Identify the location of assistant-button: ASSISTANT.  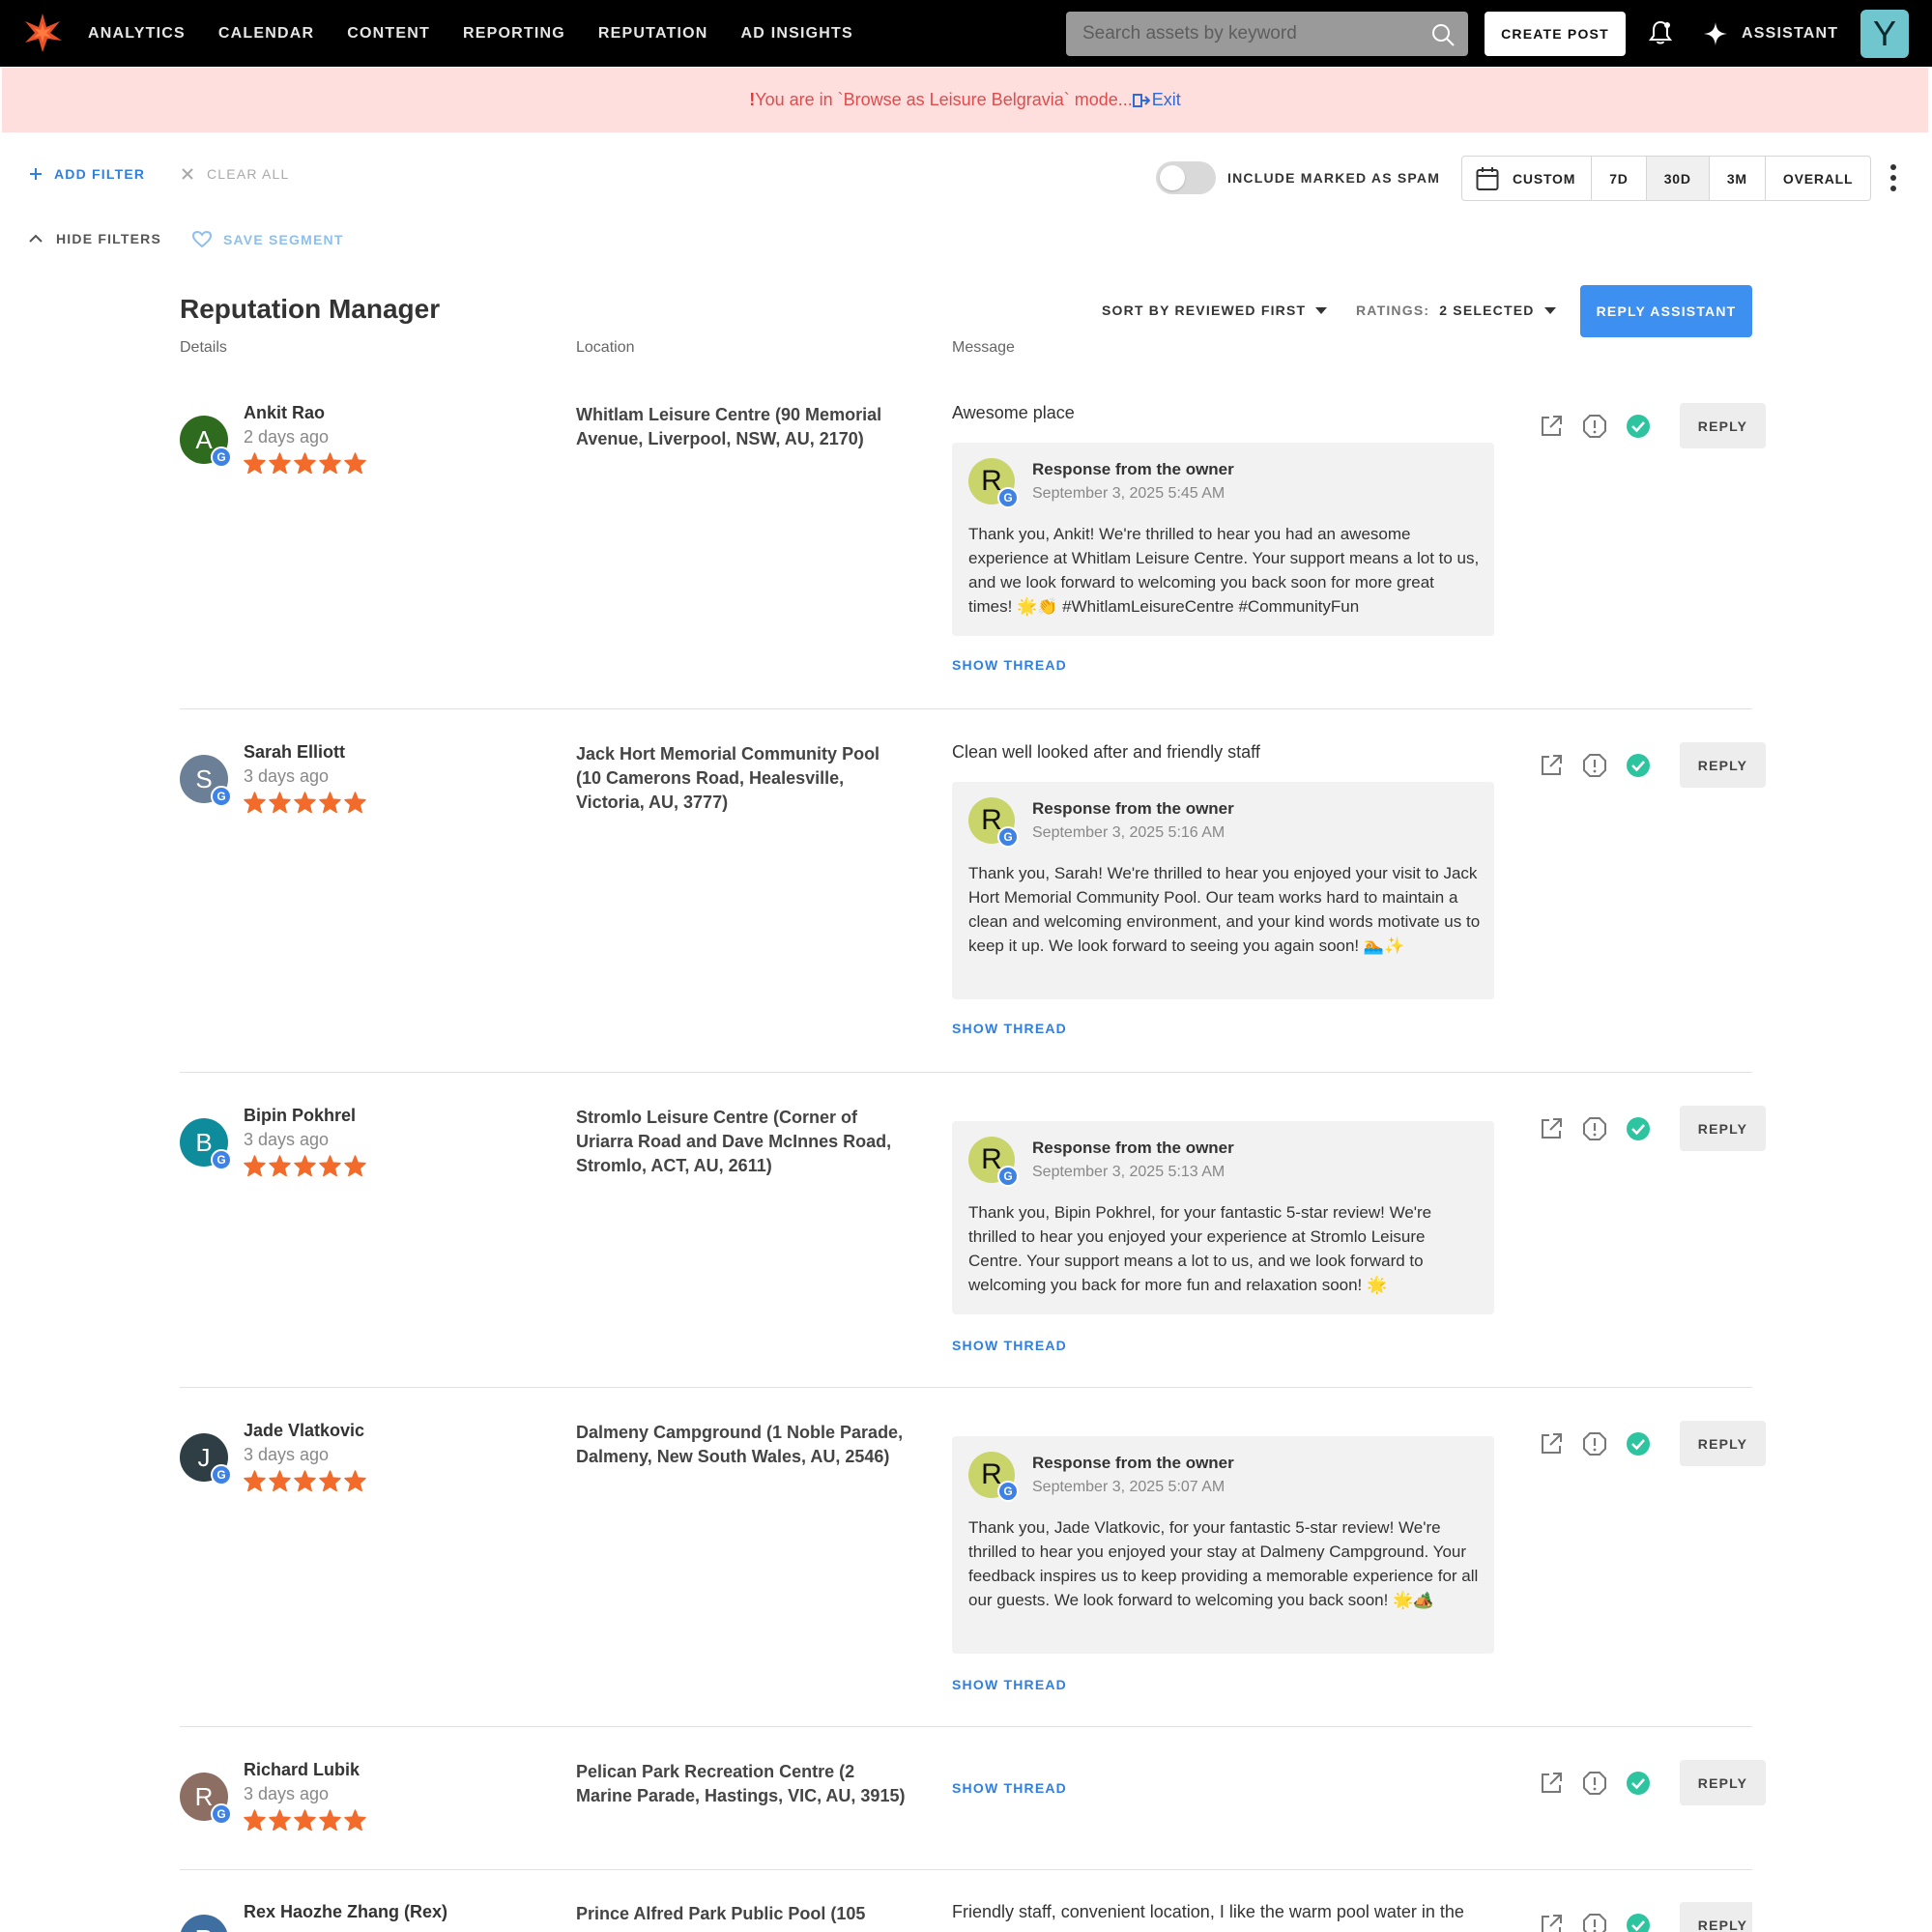
(1770, 34).